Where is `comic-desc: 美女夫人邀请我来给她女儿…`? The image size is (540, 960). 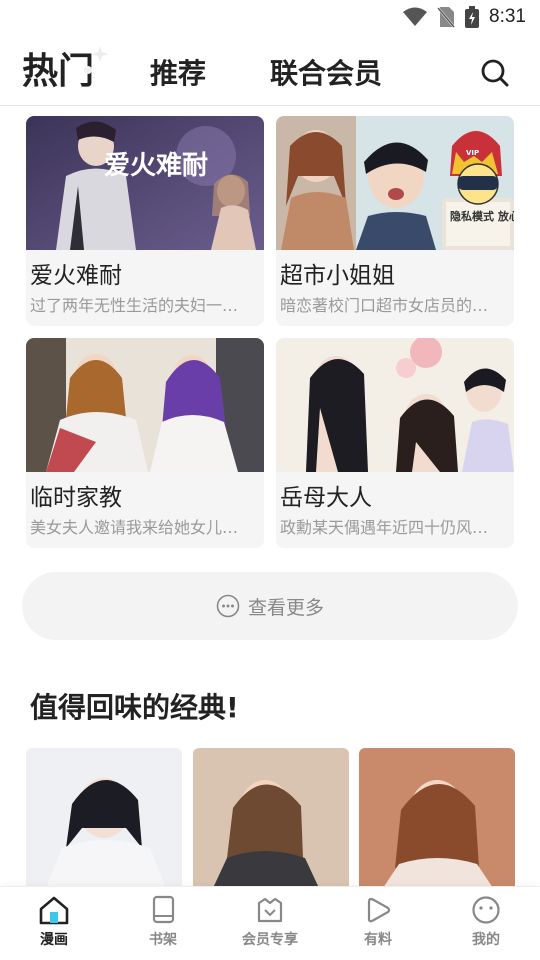
comic-desc: 美女夫人邀请我来给她女儿… is located at coordinates (134, 527).